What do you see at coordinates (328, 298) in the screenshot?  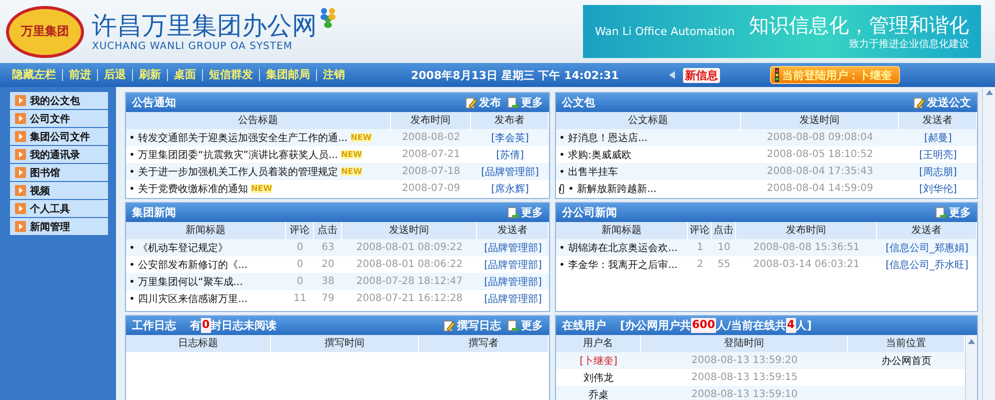 I see `table-cell: 79` at bounding box center [328, 298].